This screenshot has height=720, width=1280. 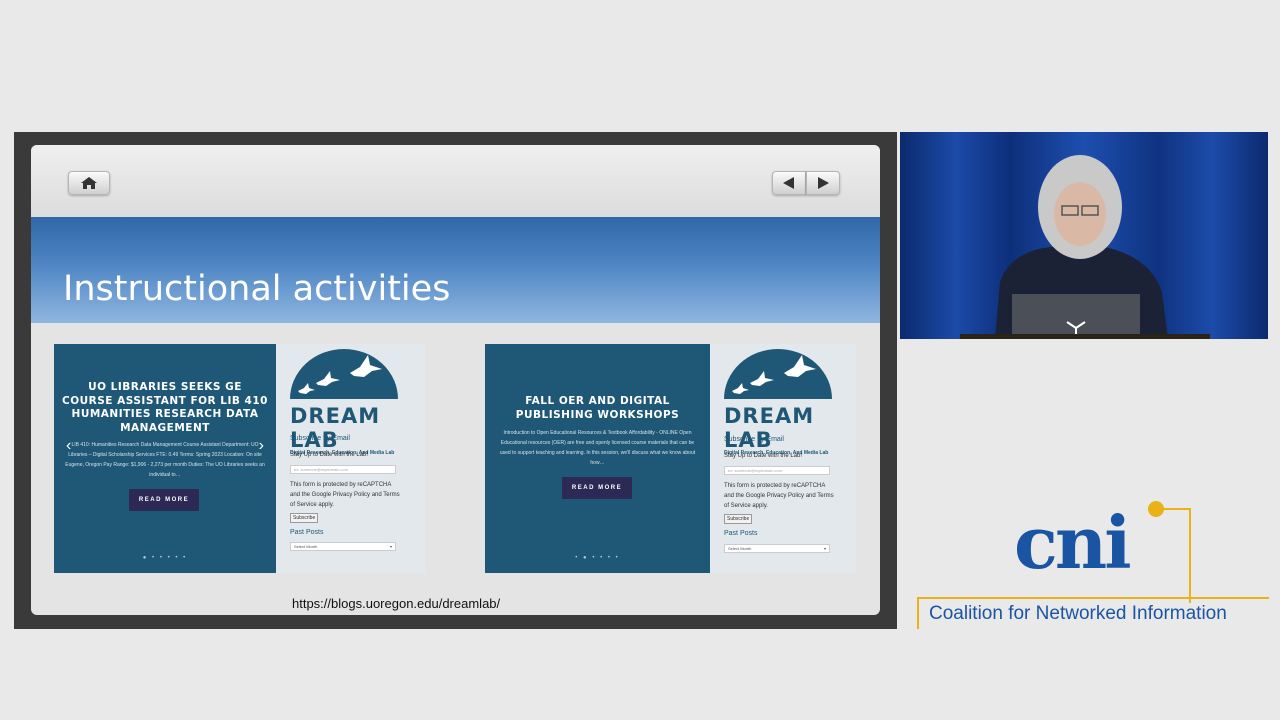 I want to click on slider-pager: ● • • • • •, so click(x=165, y=558).